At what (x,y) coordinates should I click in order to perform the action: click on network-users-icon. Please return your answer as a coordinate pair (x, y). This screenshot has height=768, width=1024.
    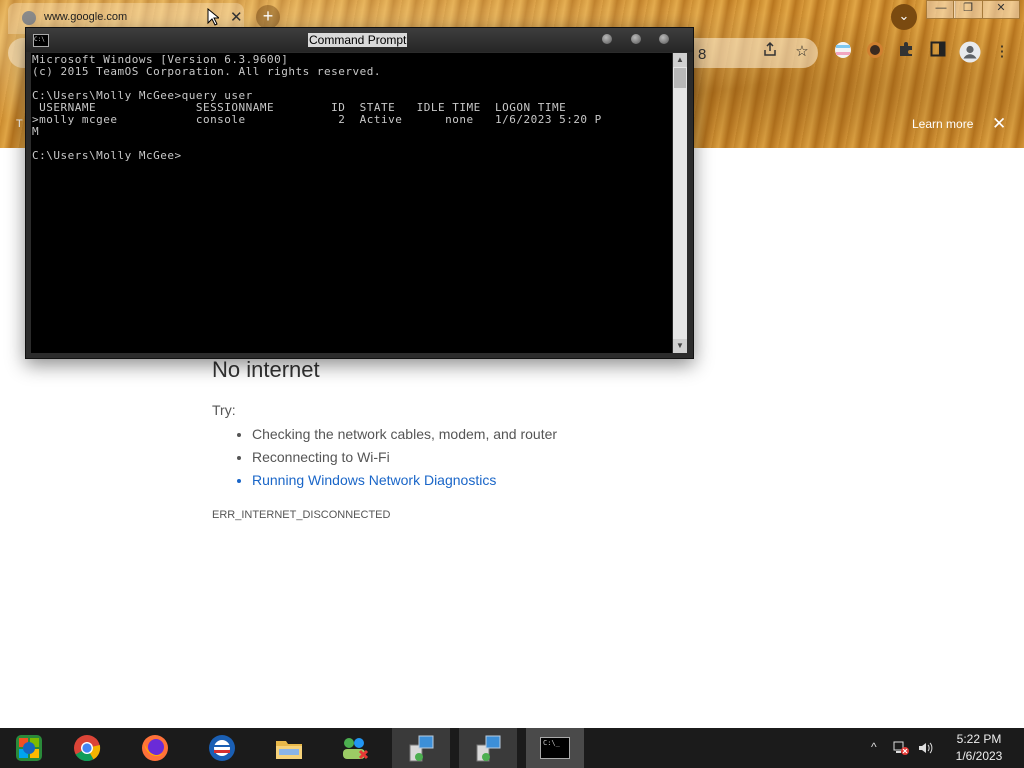
    Looking at the image, I should click on (356, 749).